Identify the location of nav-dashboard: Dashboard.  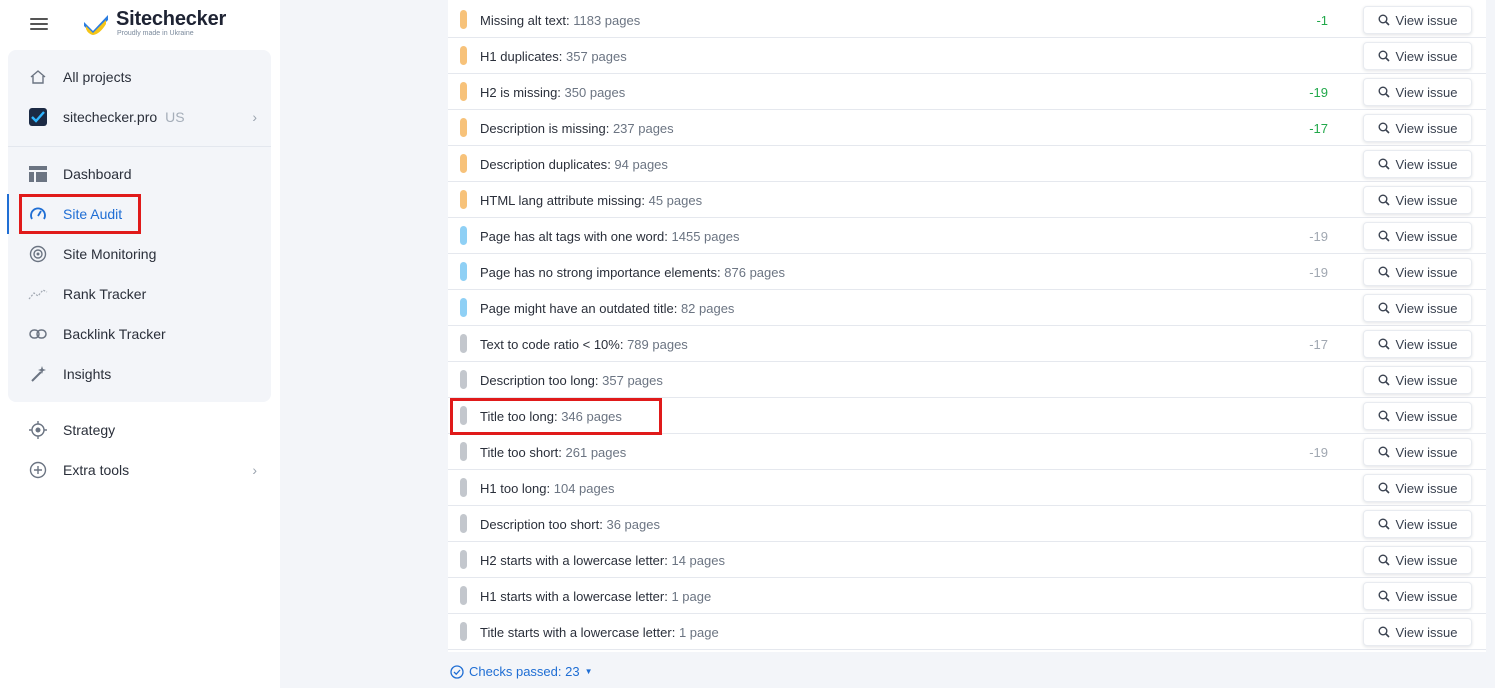
(139, 174).